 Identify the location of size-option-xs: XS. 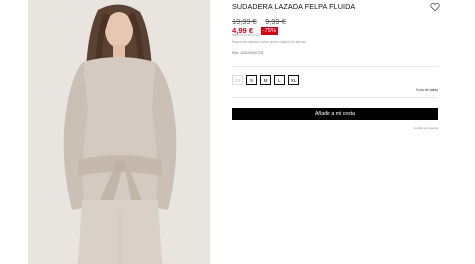
(237, 80).